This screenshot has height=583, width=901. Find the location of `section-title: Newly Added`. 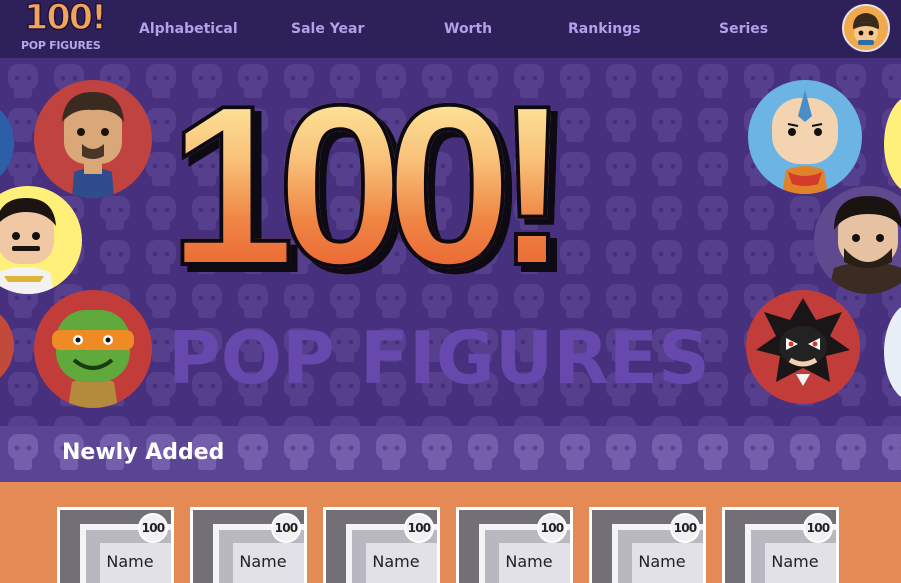

section-title: Newly Added is located at coordinates (143, 452).